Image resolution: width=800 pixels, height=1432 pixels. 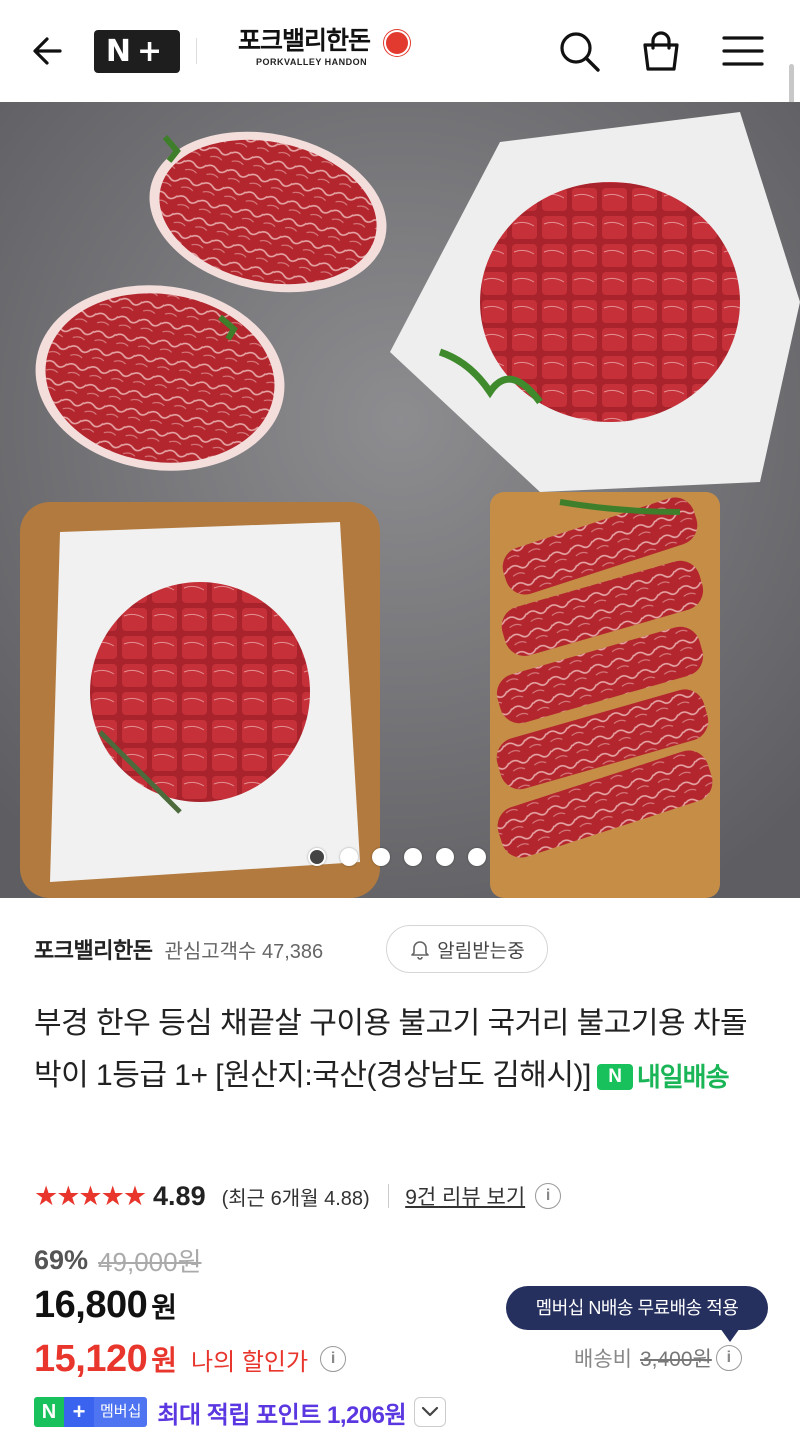 I want to click on tomorrow-delivery-badge: N 내일배송, so click(x=663, y=1077).